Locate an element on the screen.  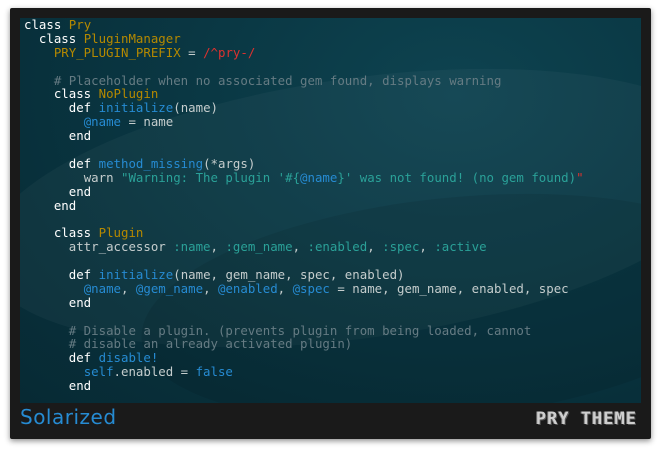
code-line-7: def initialize(name) is located at coordinates (332, 108).